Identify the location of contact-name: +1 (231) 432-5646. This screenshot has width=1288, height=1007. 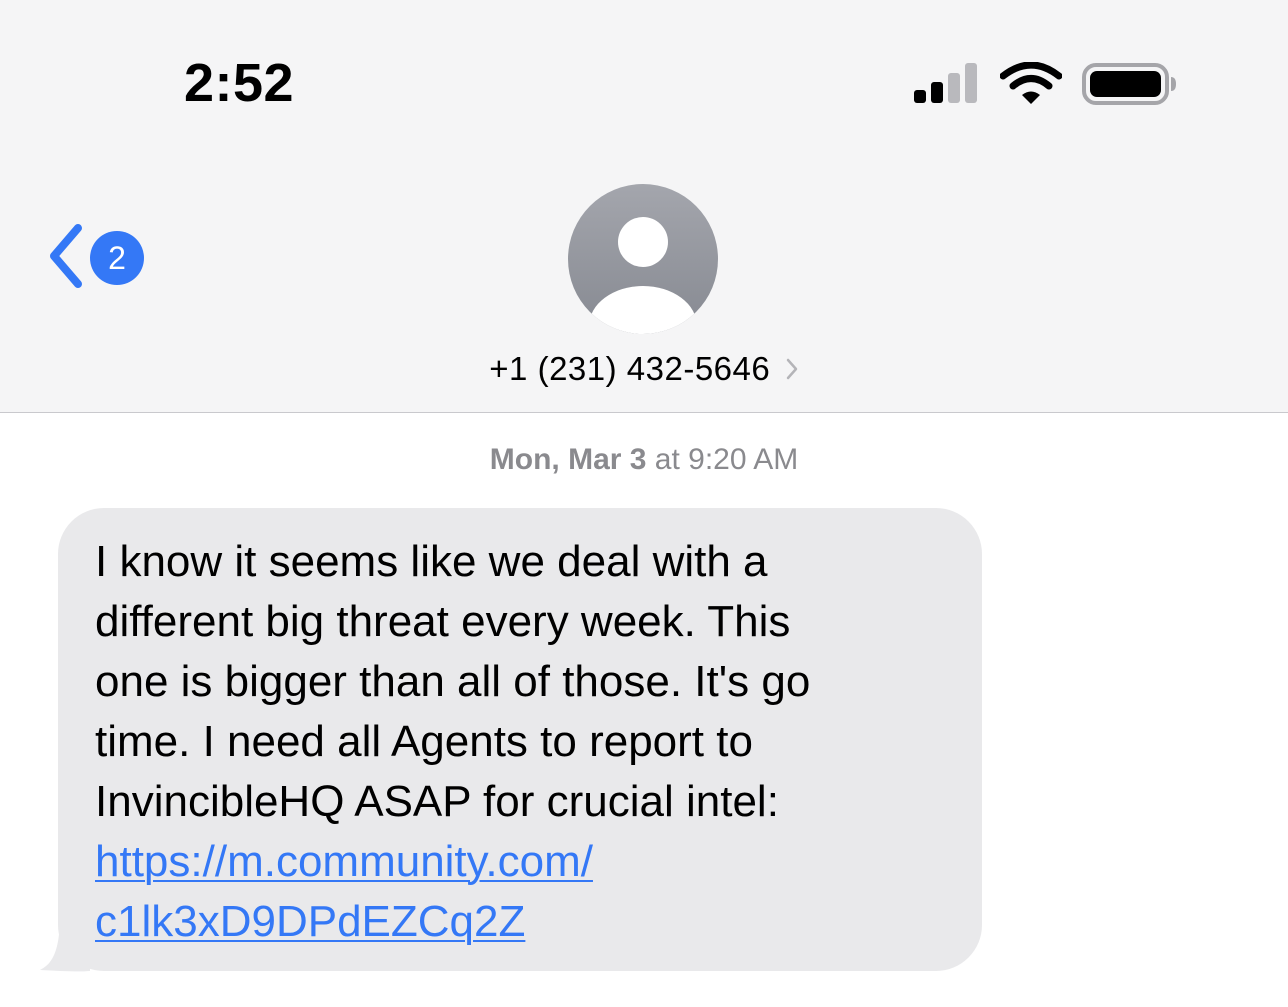
(630, 368).